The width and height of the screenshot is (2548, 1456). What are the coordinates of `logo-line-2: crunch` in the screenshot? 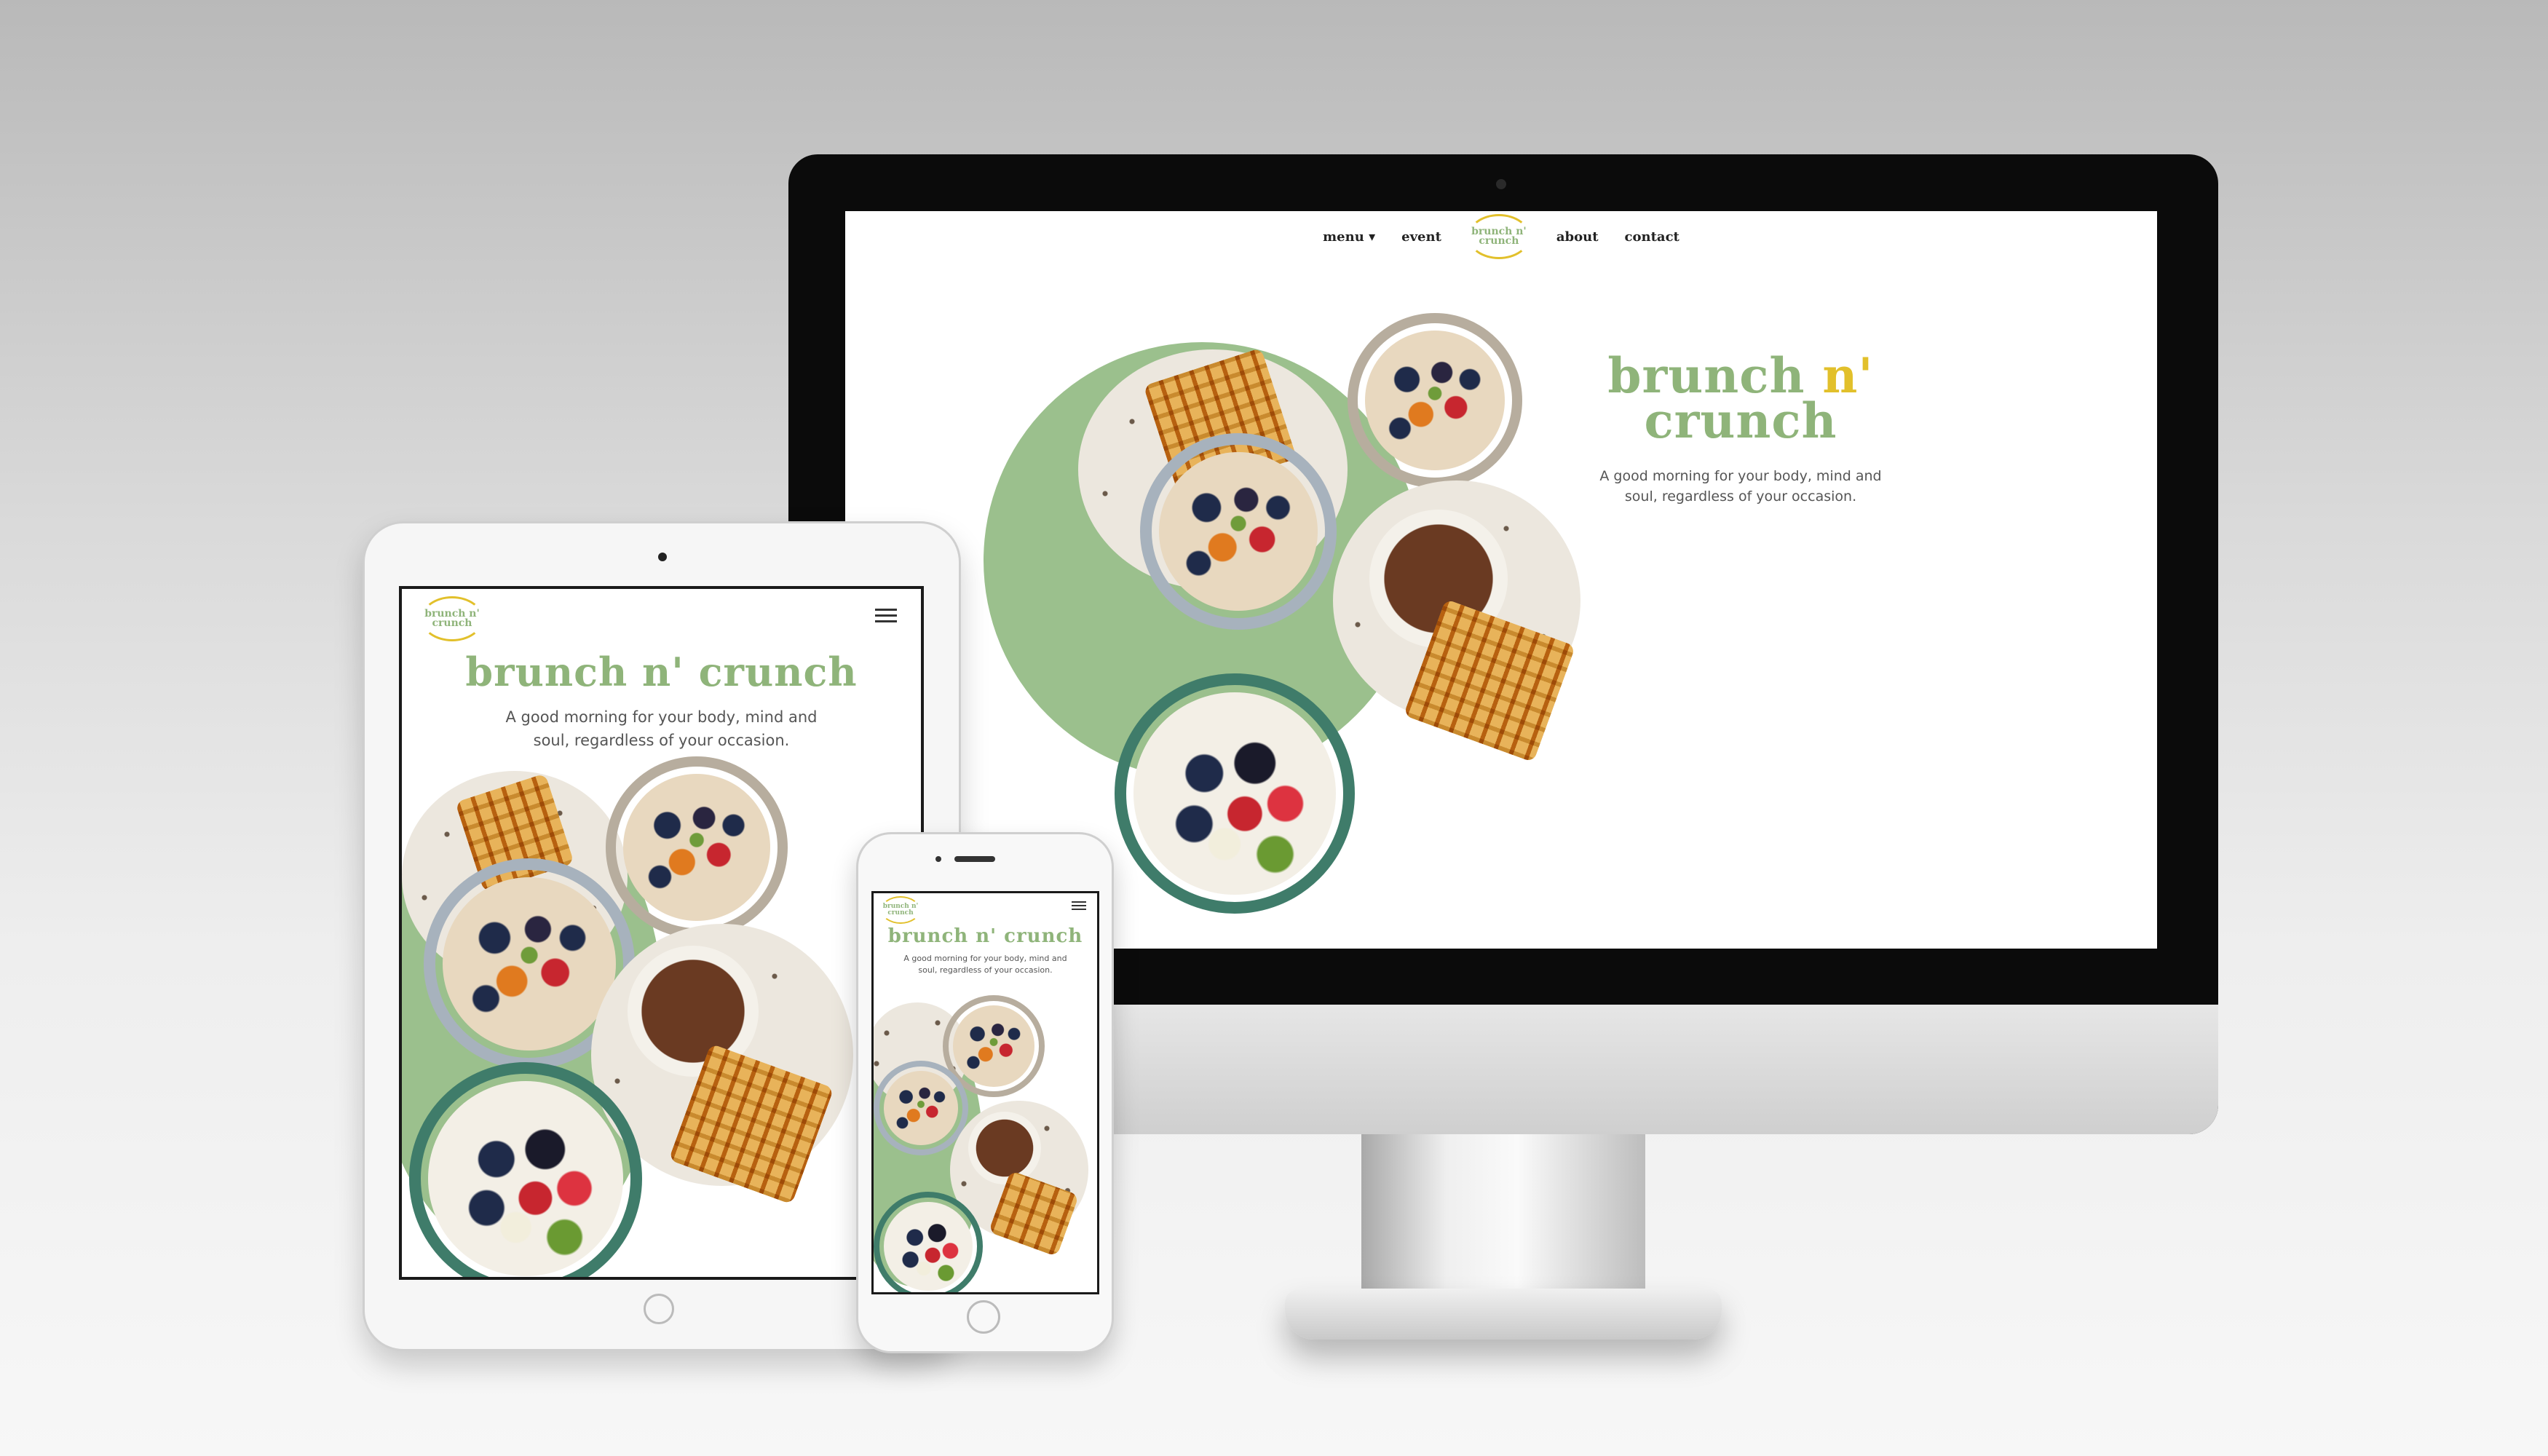 It's located at (1499, 241).